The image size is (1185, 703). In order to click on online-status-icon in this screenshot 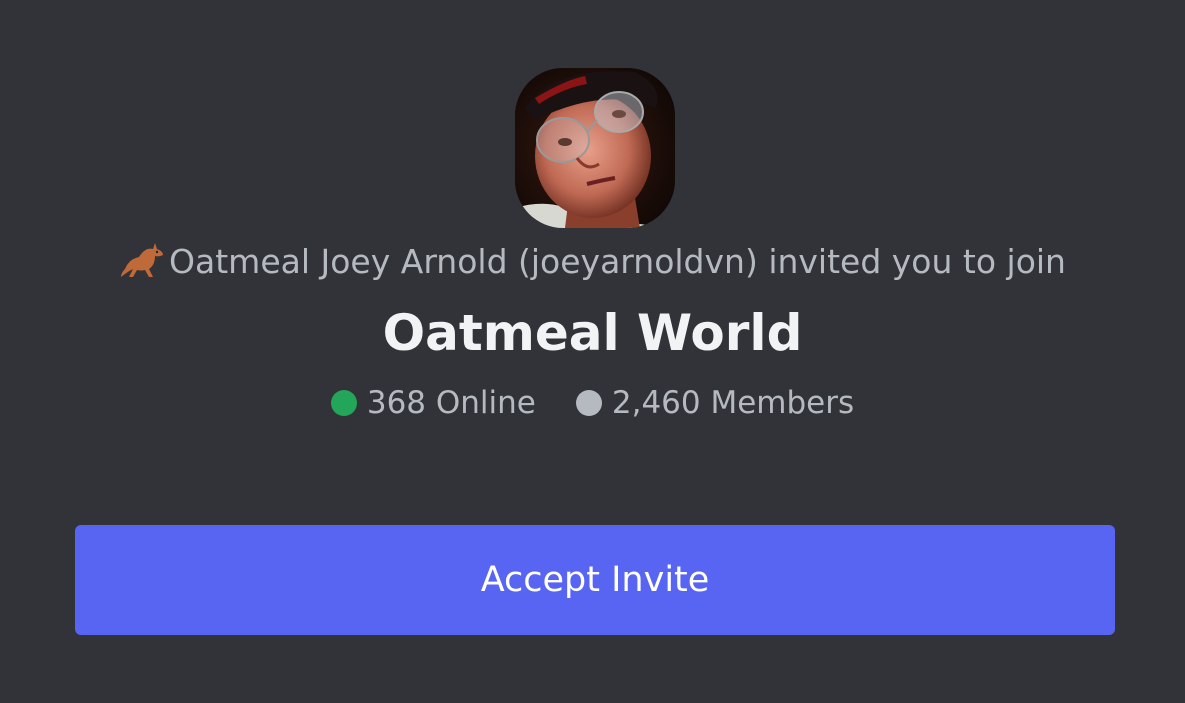, I will do `click(343, 403)`.